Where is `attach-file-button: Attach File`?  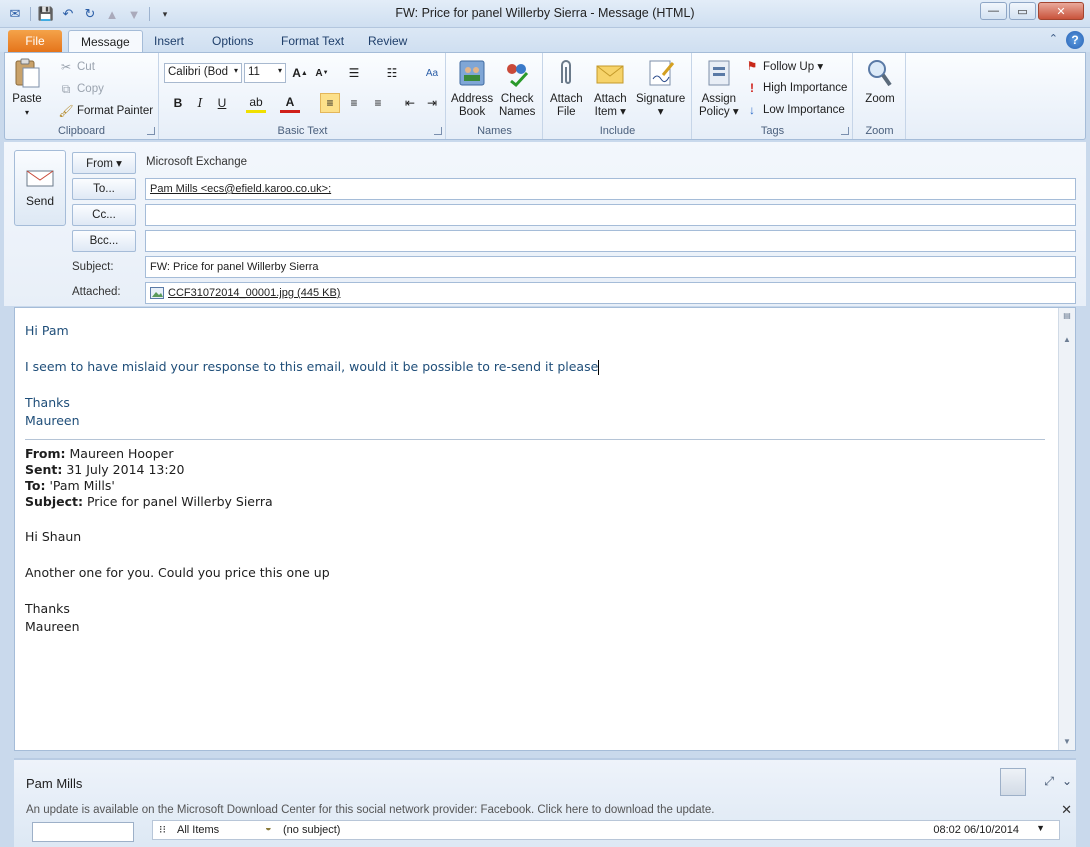
attach-file-button: Attach File is located at coordinates (566, 88).